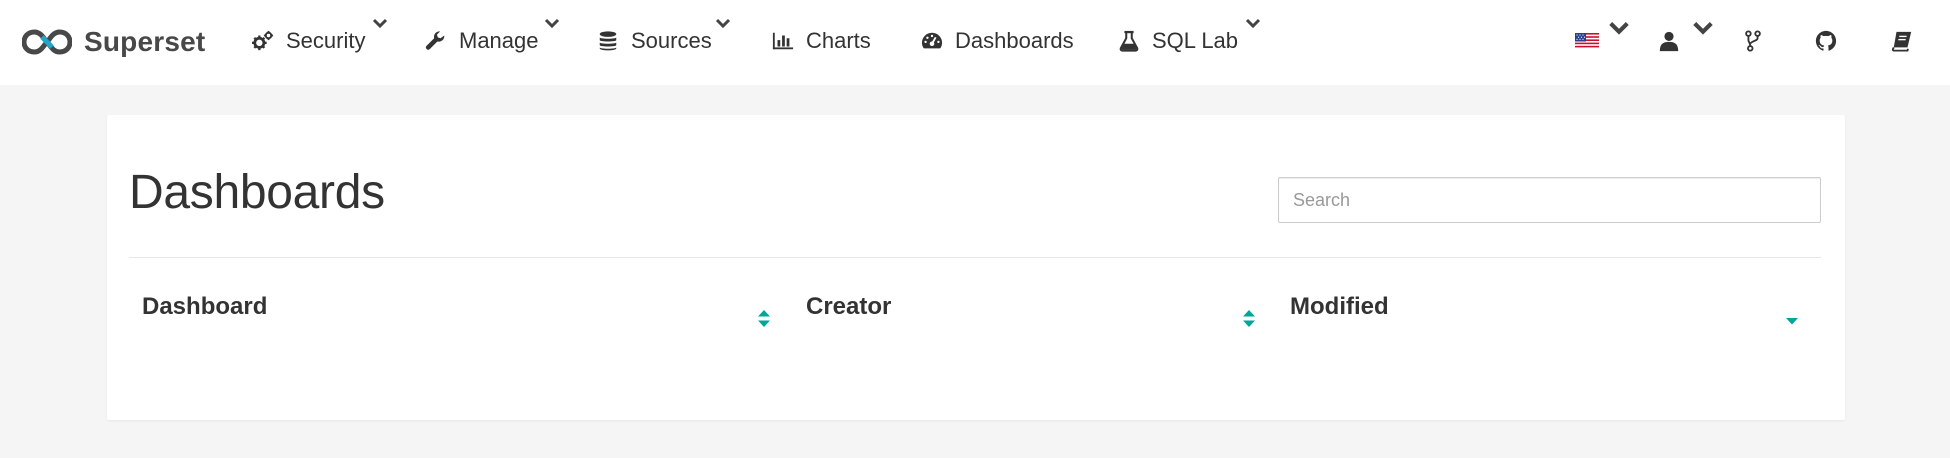  I want to click on nav-dashboards-label: Dashboards, so click(1014, 40).